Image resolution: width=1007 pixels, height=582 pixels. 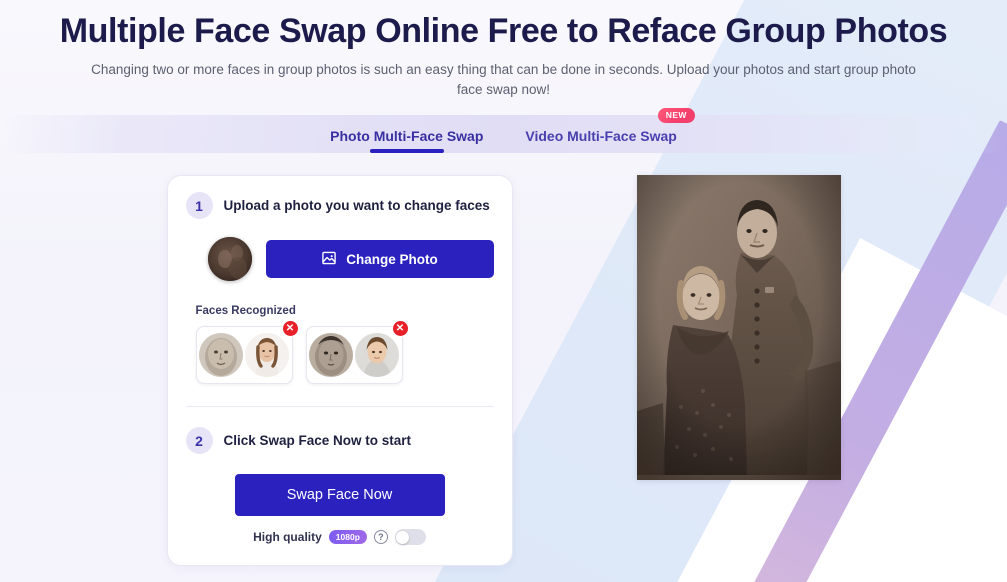 I want to click on help-icon: ?, so click(x=380, y=537).